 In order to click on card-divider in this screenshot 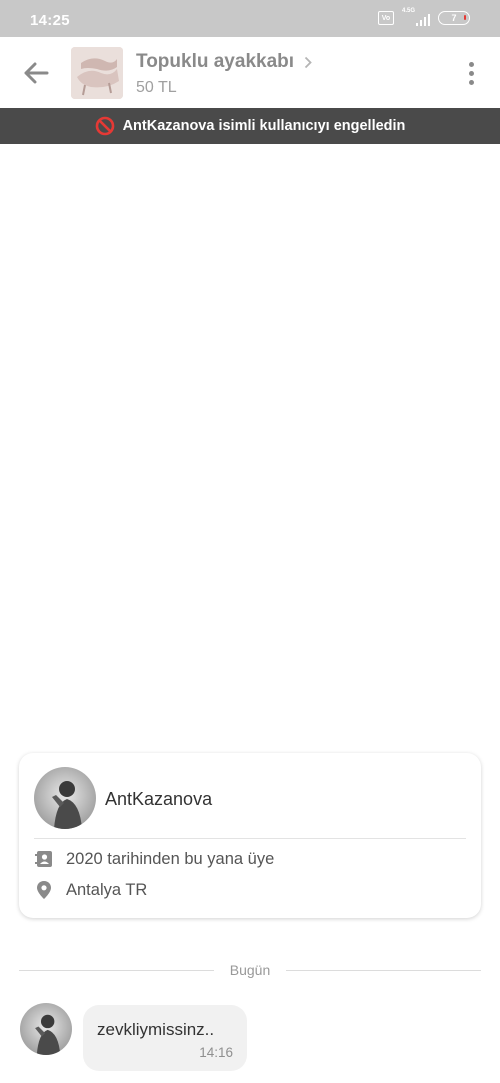, I will do `click(250, 838)`.